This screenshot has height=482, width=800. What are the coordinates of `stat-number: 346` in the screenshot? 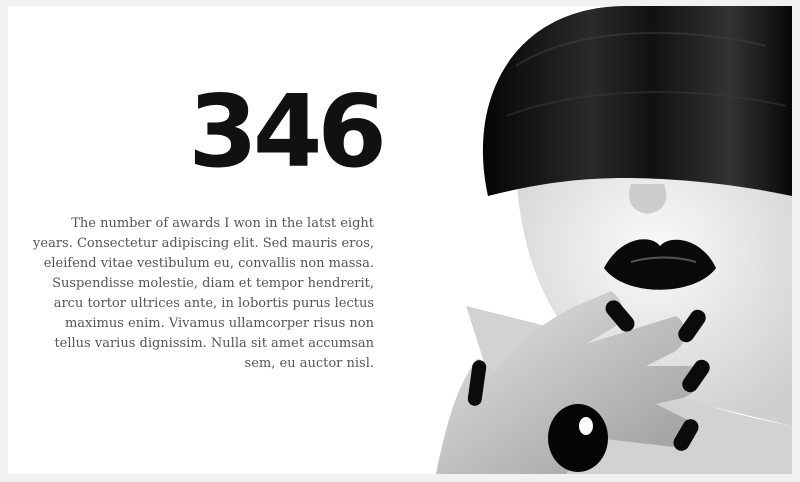 It's located at (287, 131).